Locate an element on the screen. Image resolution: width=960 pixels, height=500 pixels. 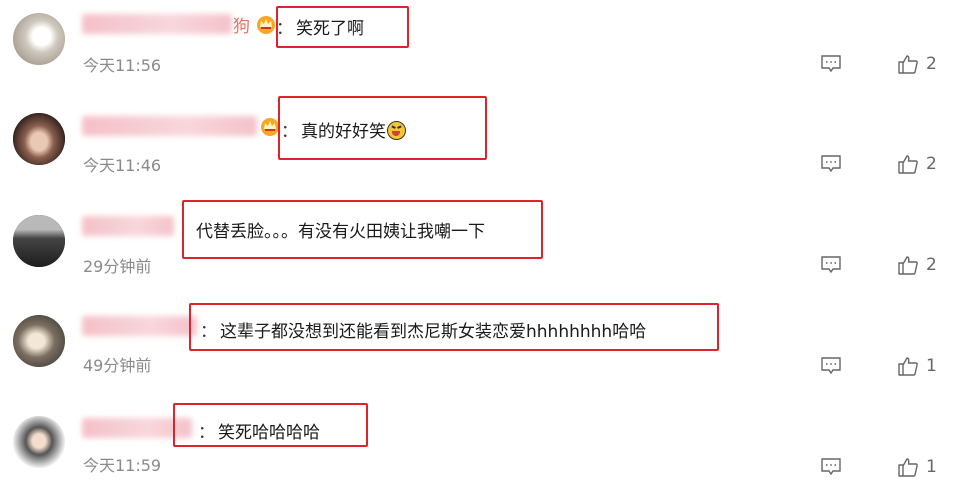
timestamp: 29分钟前 is located at coordinates (117, 266).